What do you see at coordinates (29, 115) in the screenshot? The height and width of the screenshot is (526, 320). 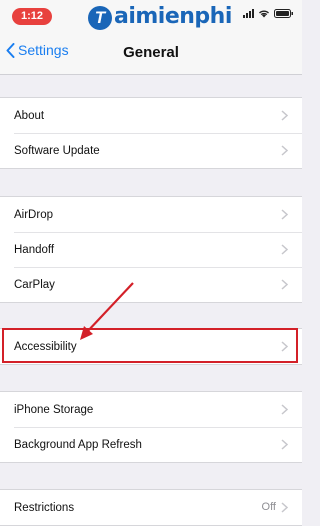 I see `row-label: About` at bounding box center [29, 115].